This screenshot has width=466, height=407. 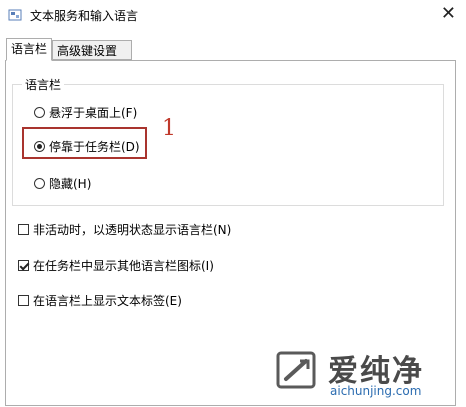 I want to click on checkbox-show-additional-icons: 在任务栏中显示其他语言栏图标(I), so click(x=116, y=265).